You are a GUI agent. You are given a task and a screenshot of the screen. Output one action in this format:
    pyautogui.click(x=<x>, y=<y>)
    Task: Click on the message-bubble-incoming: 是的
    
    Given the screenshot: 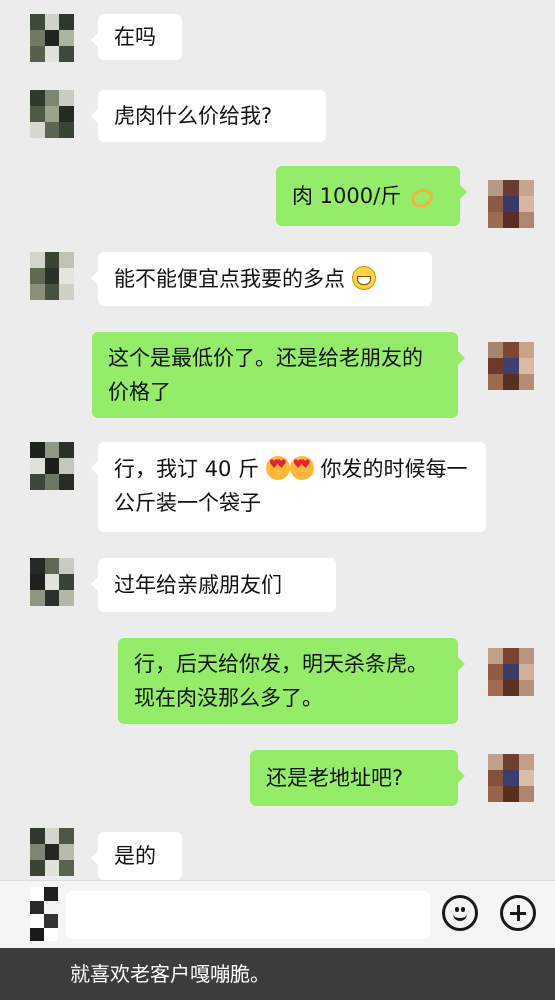 What is the action you would take?
    pyautogui.click(x=136, y=856)
    